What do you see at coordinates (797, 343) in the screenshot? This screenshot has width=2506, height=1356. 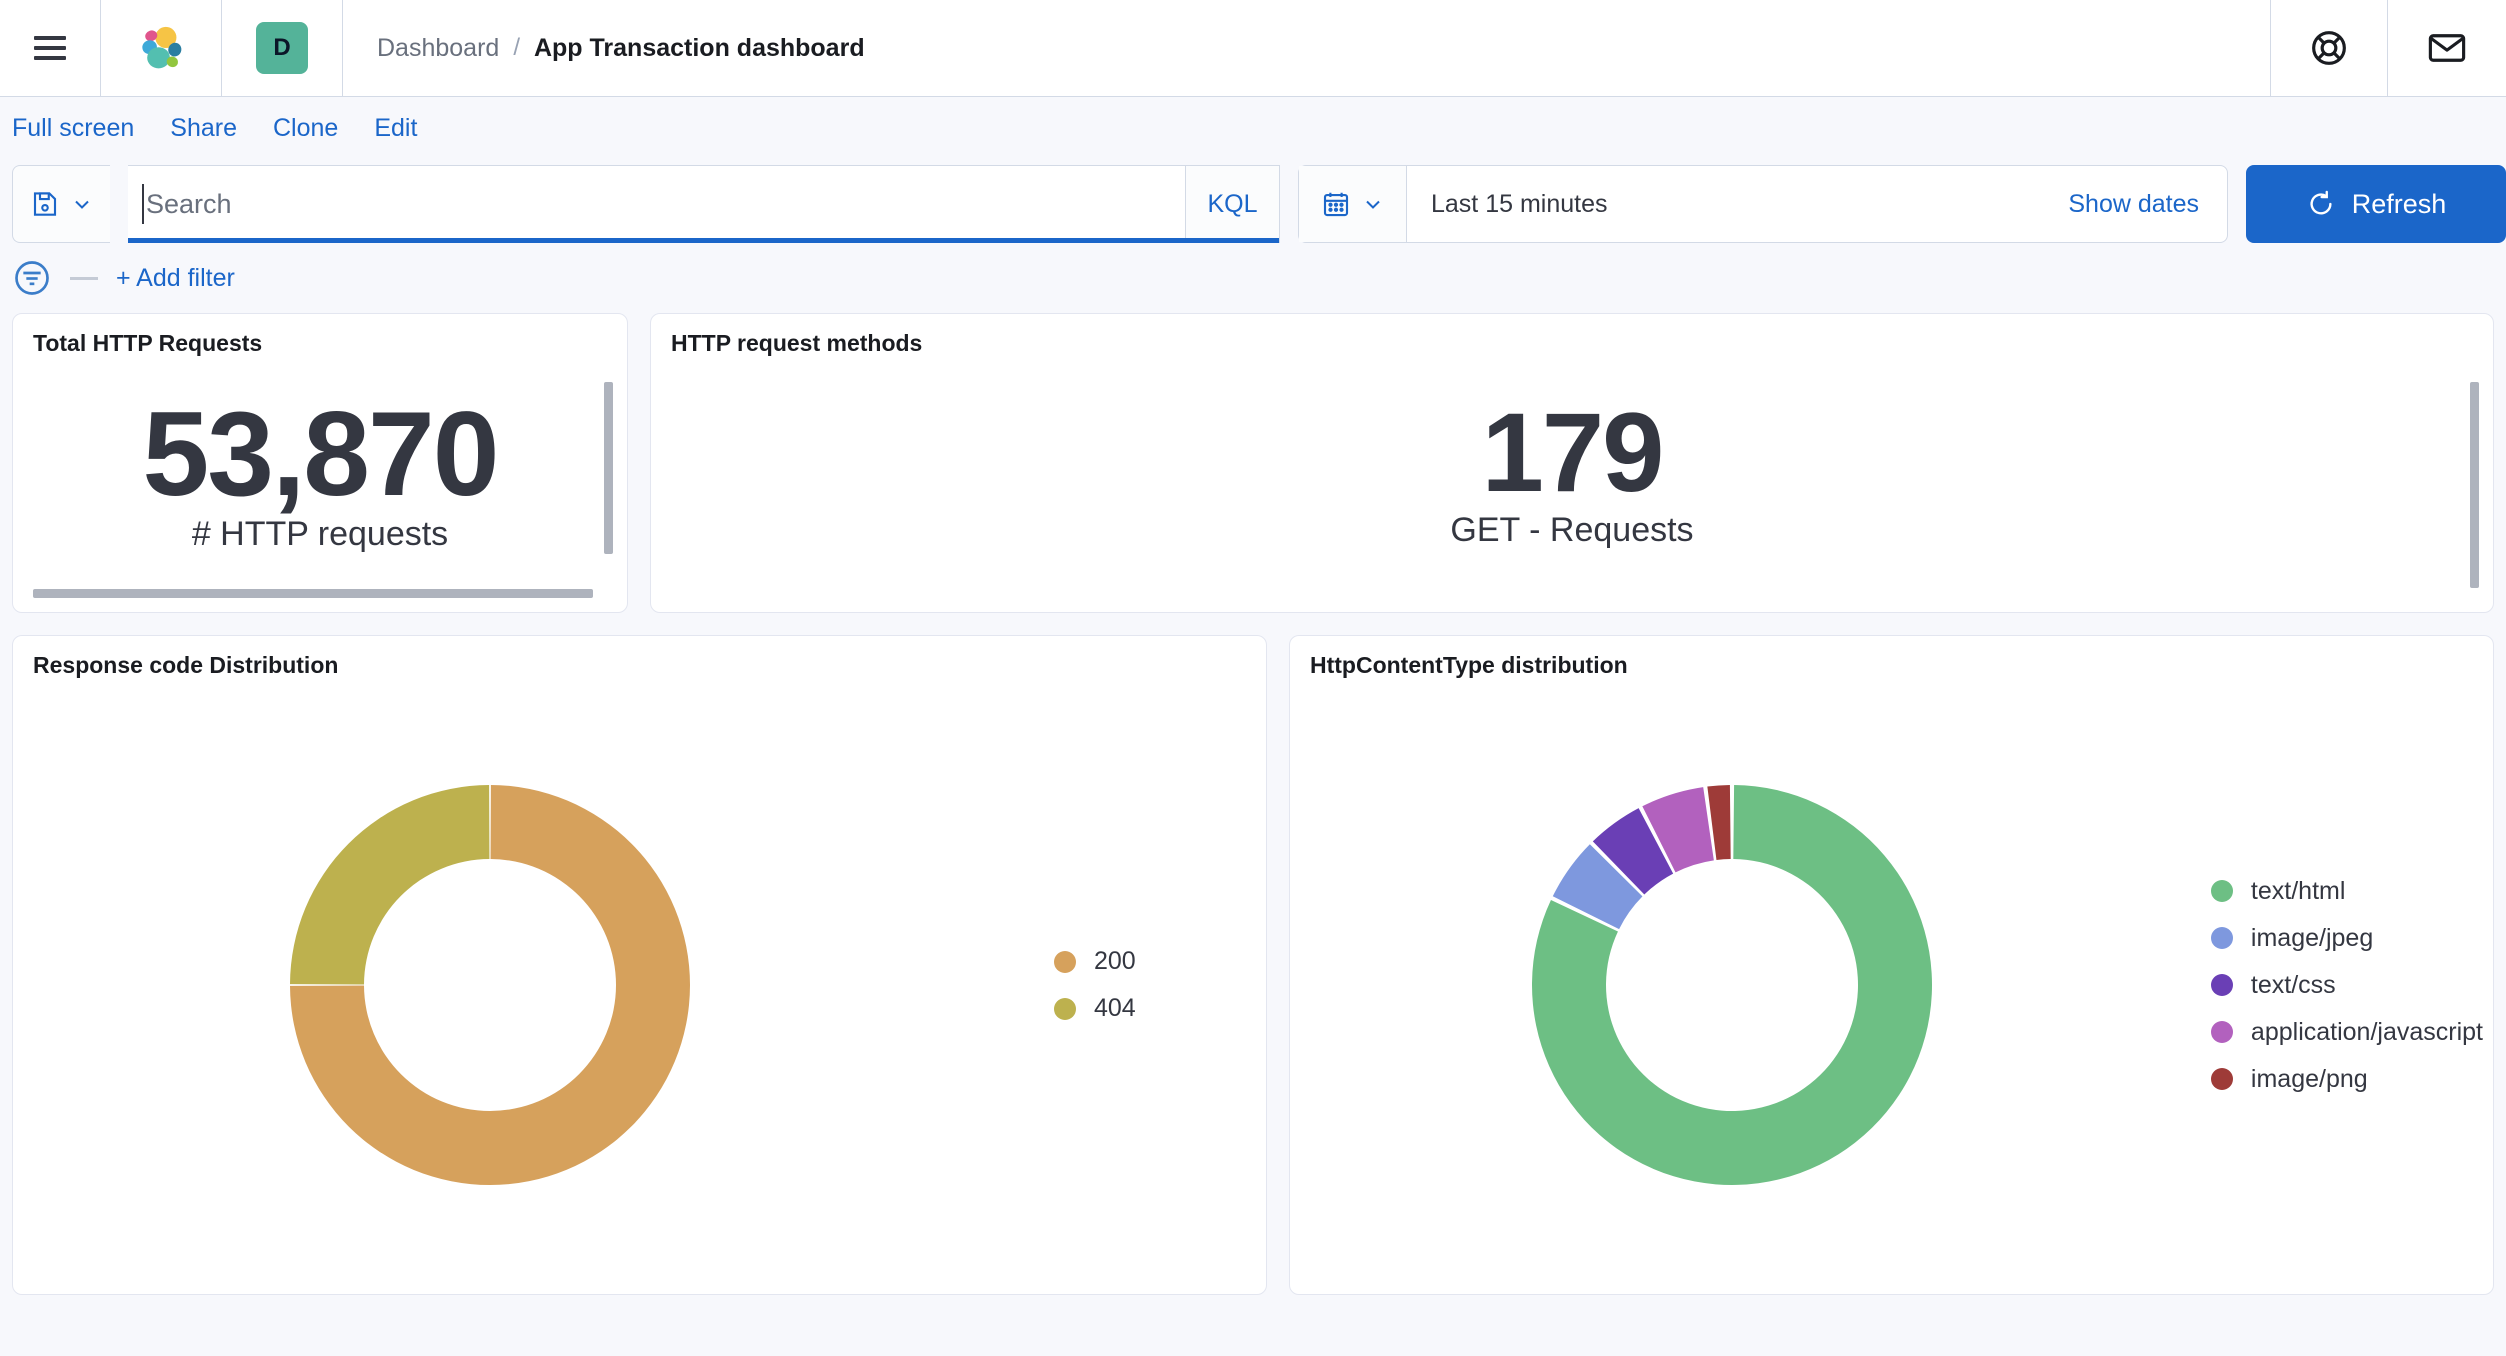 I see `panel-title: HTTP request methods` at bounding box center [797, 343].